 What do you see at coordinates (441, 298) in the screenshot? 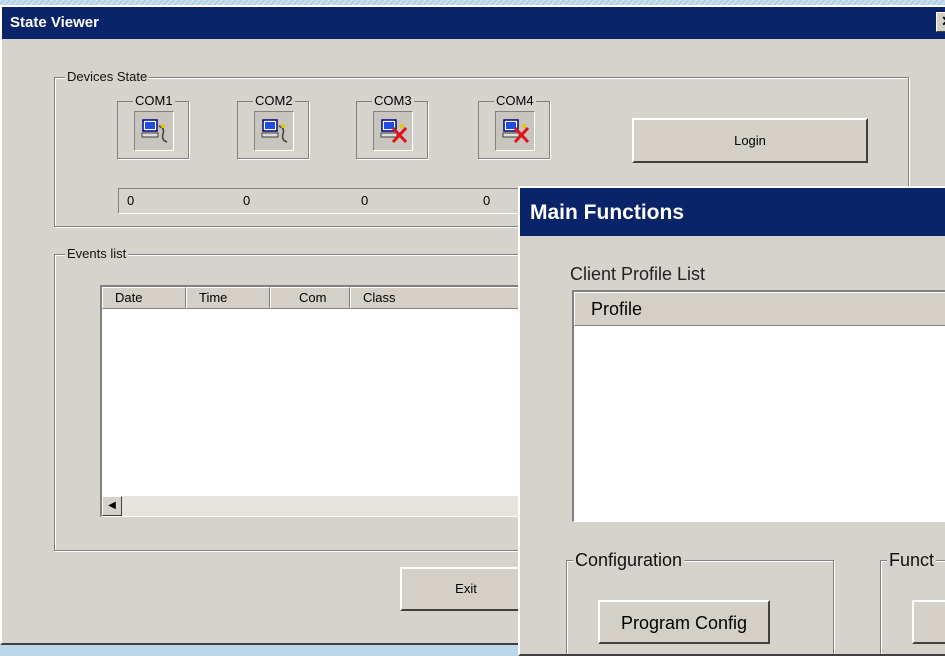
I see `column-header-class: Class` at bounding box center [441, 298].